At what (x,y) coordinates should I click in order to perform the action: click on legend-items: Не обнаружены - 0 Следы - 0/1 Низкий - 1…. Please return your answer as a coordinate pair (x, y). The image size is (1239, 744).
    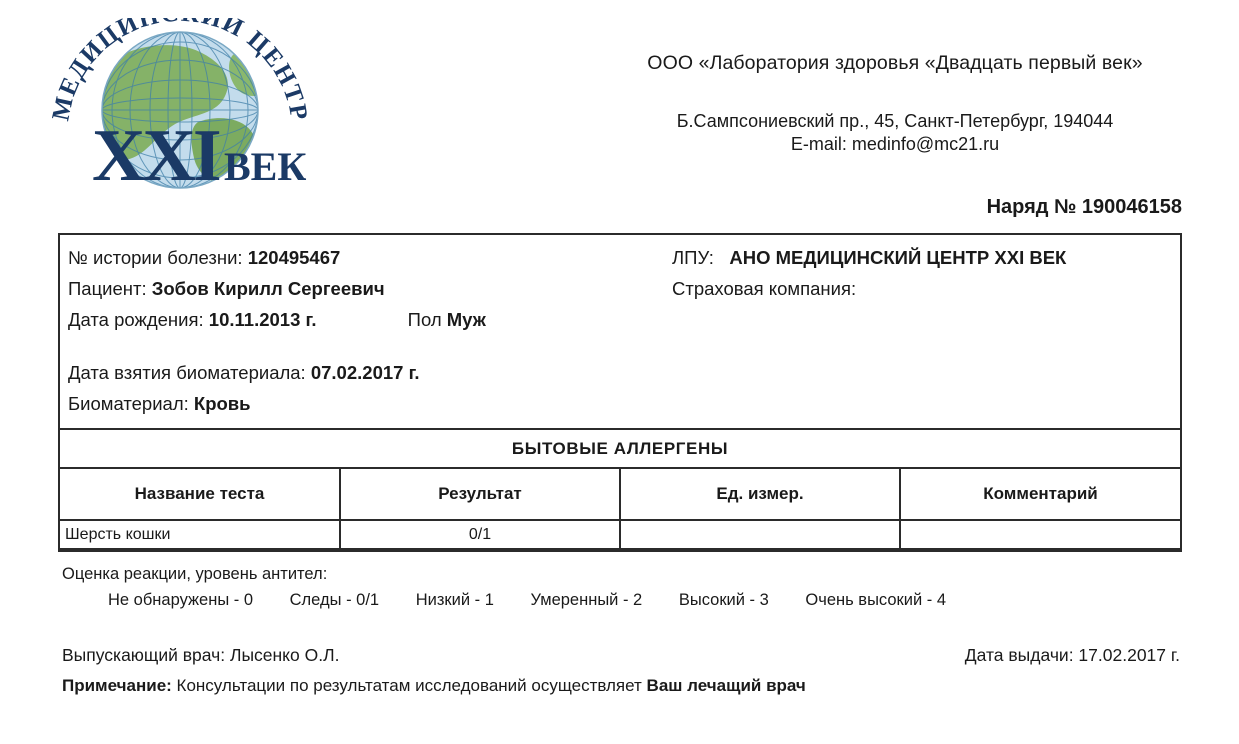
    Looking at the image, I should click on (622, 600).